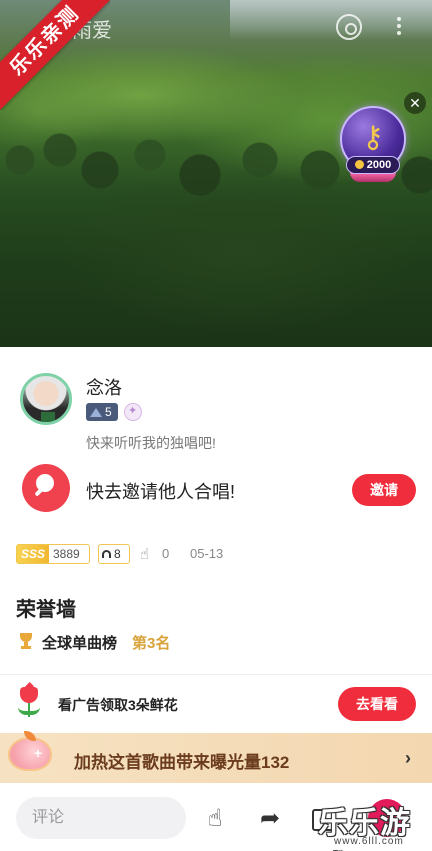 The height and width of the screenshot is (851, 432). Describe the element at coordinates (46, 399) in the screenshot. I see `avatar` at that location.